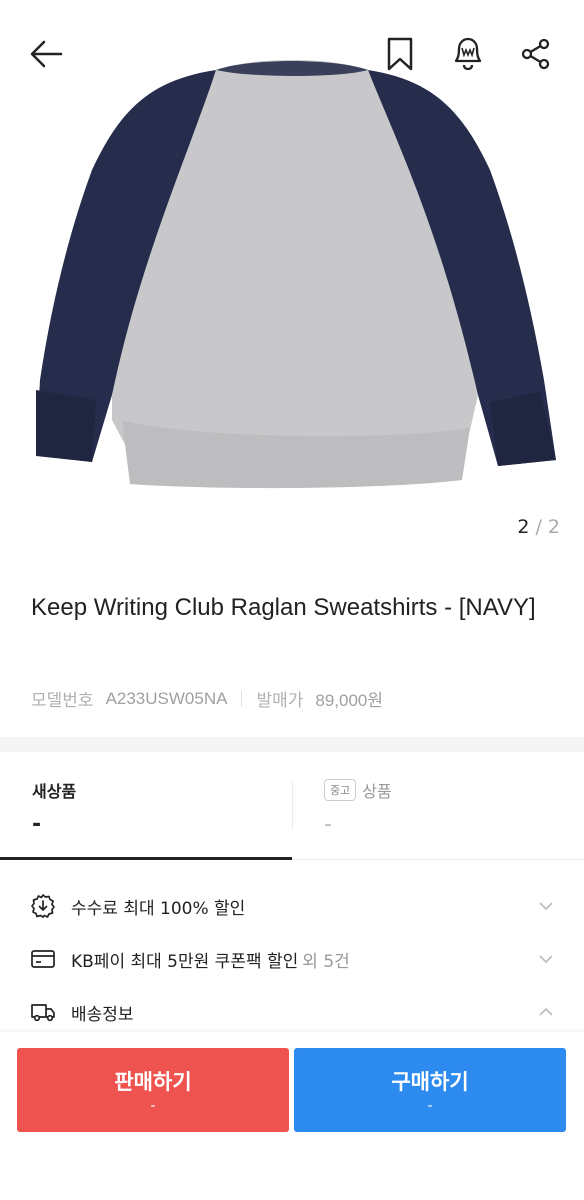  What do you see at coordinates (328, 824) in the screenshot?
I see `tab-used-price: -` at bounding box center [328, 824].